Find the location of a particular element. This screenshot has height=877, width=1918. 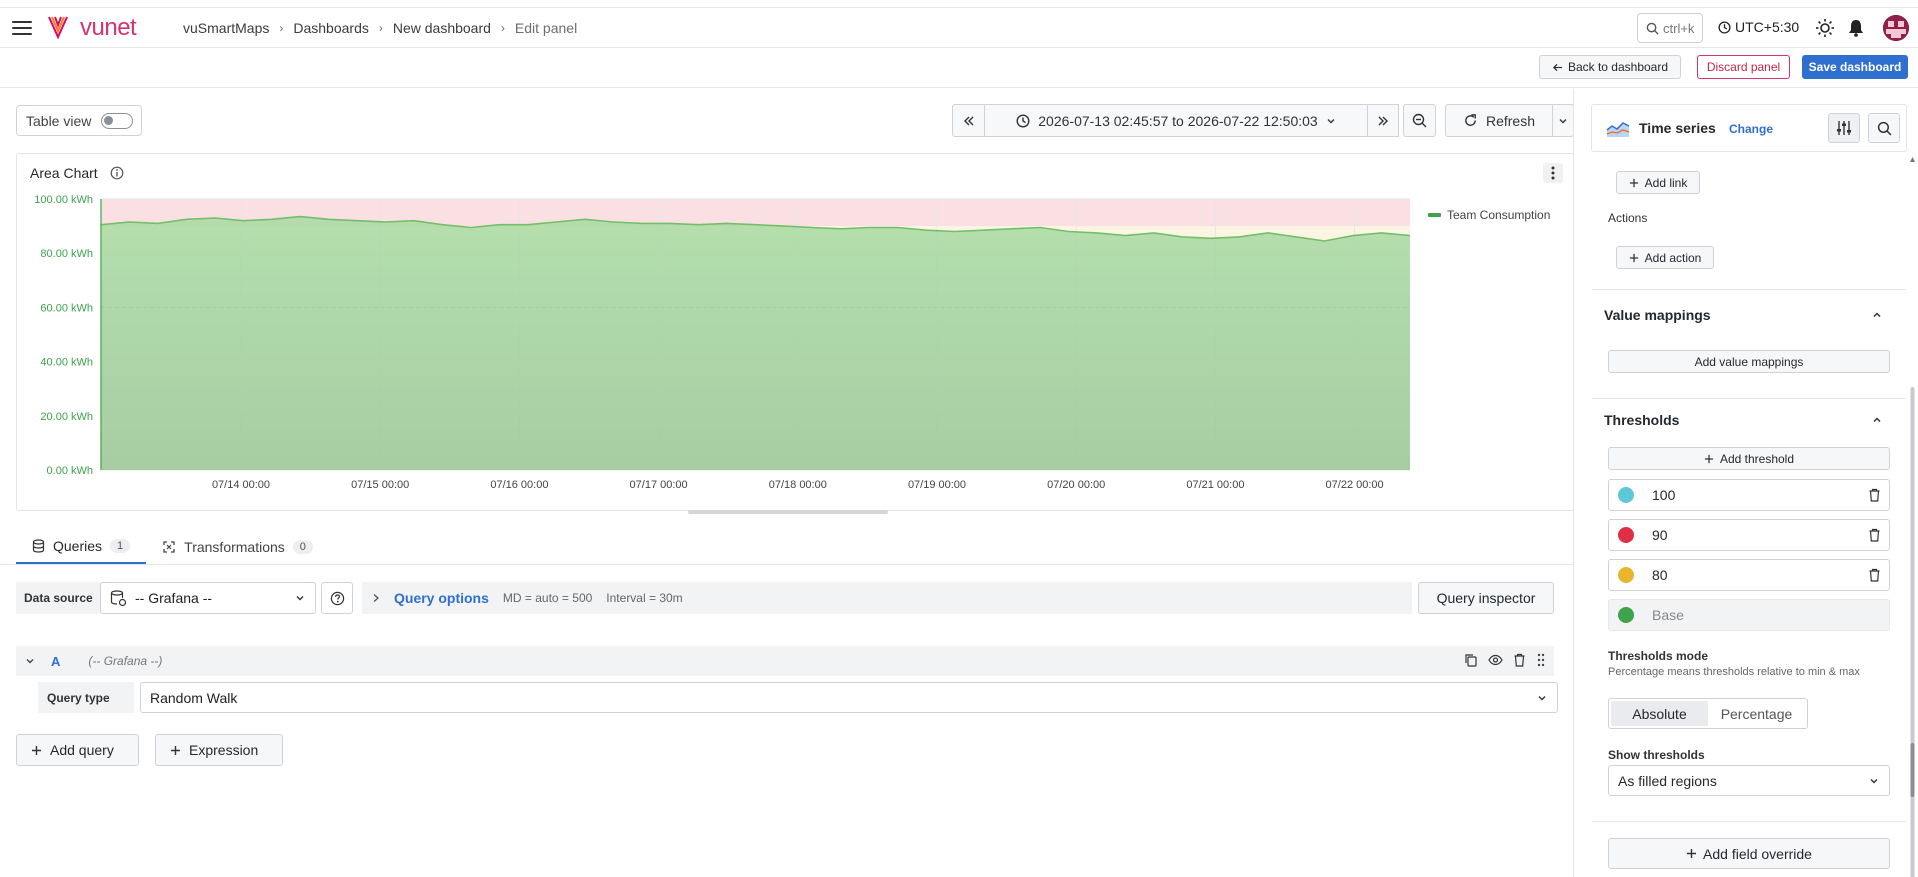

tab-transformations-count: 0 is located at coordinates (302, 546).